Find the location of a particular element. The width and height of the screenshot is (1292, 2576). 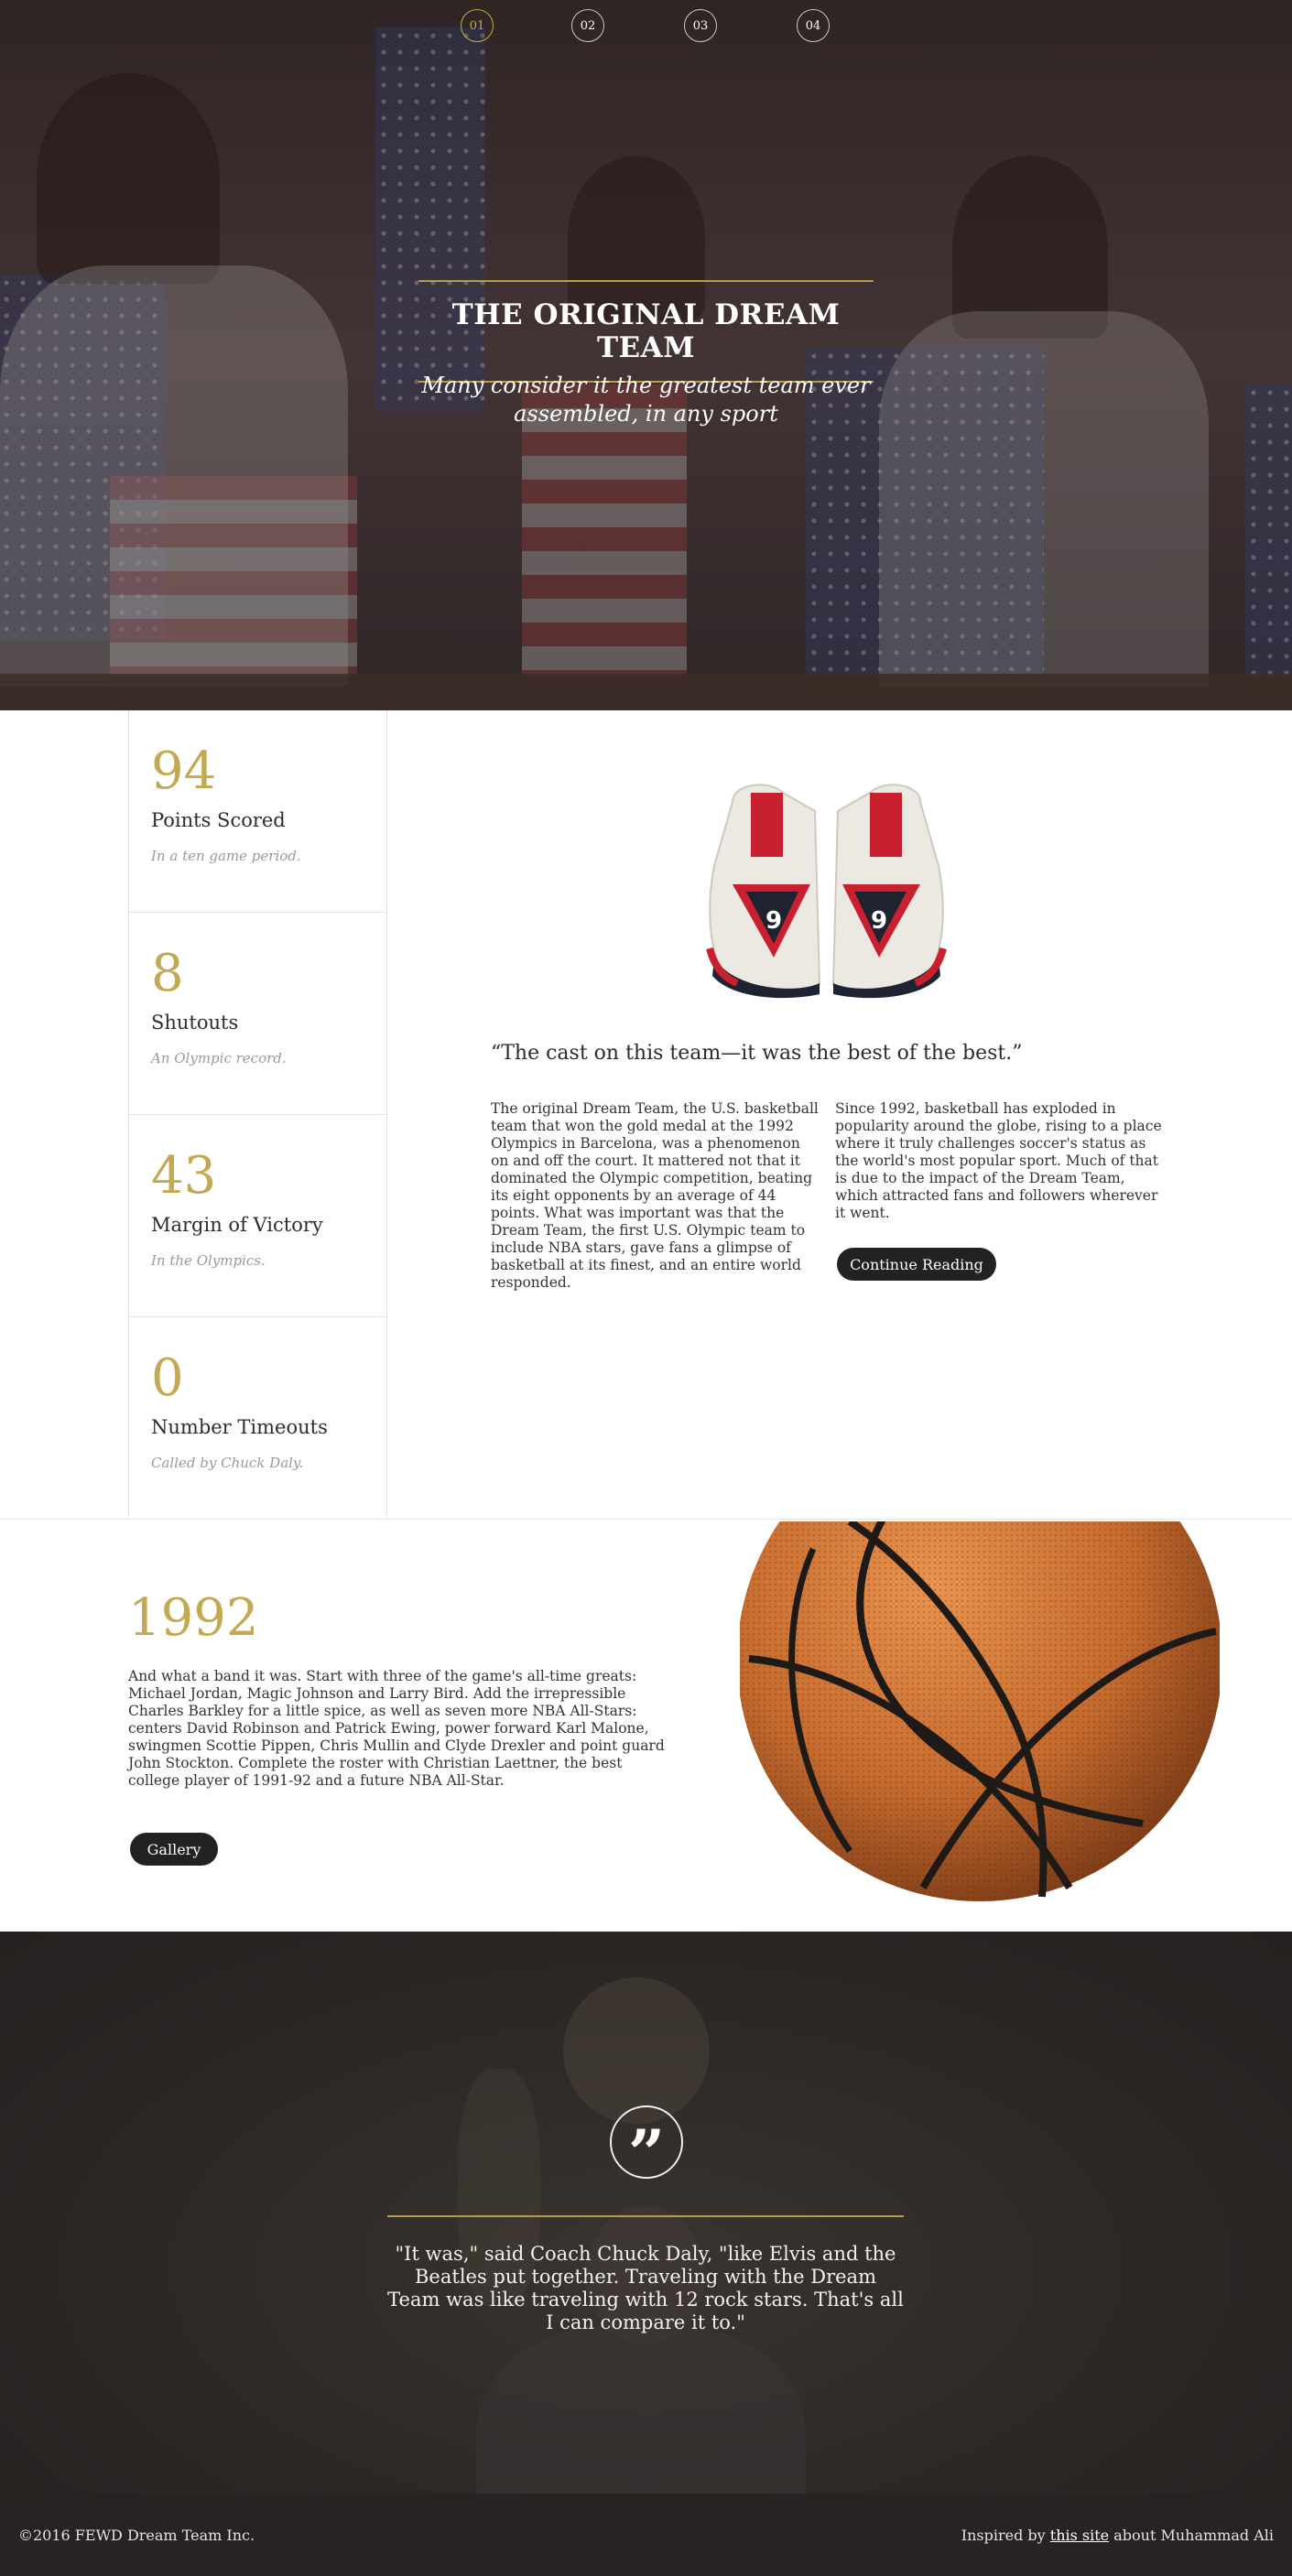

hero-title: THE ORIGINAL DREAM TEAM is located at coordinates (646, 331).